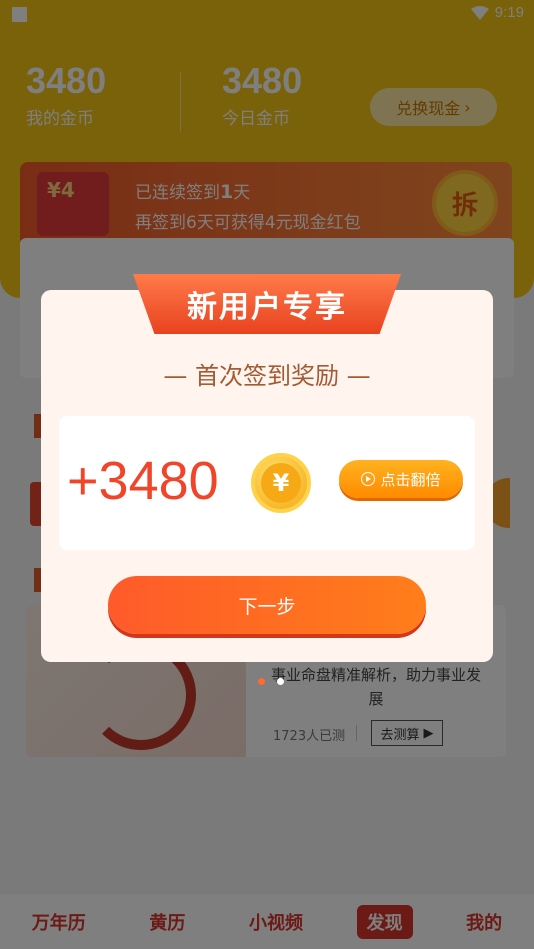 The image size is (534, 949). What do you see at coordinates (271, 681) in the screenshot?
I see `page-indicator` at bounding box center [271, 681].